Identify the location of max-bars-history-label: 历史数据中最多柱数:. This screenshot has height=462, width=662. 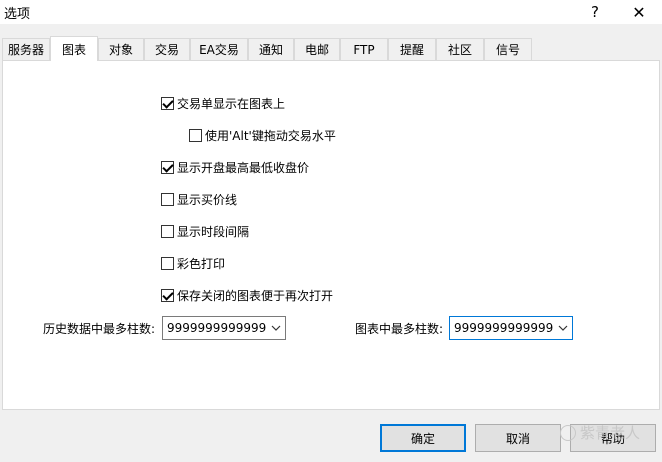
(99, 329).